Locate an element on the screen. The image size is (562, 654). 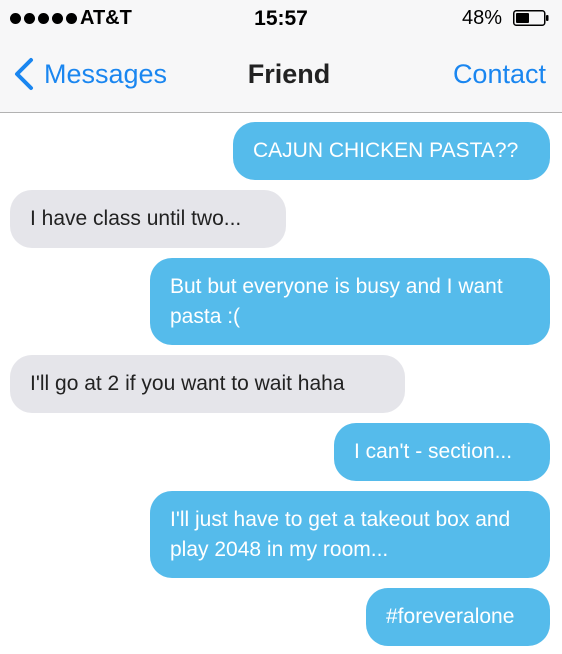
received-message-bubble: I'll go at 2 if you want to wait haha is located at coordinates (202, 384).